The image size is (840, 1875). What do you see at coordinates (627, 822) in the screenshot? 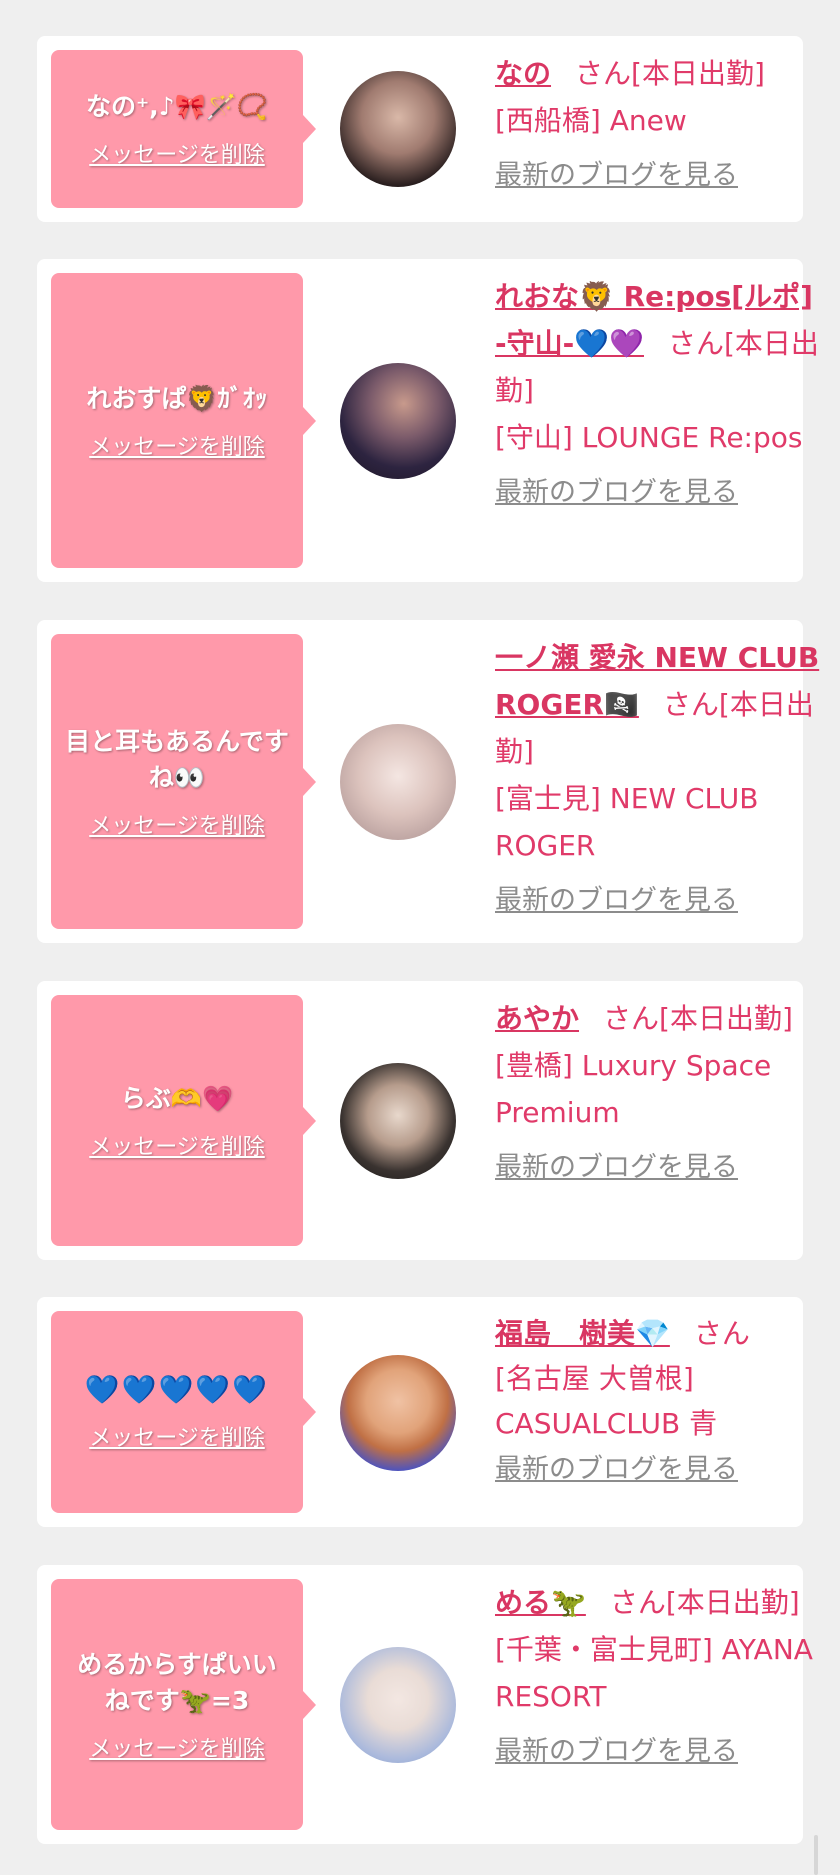
I see `shop-name: [富士見] NEW CLUB ROGER` at bounding box center [627, 822].